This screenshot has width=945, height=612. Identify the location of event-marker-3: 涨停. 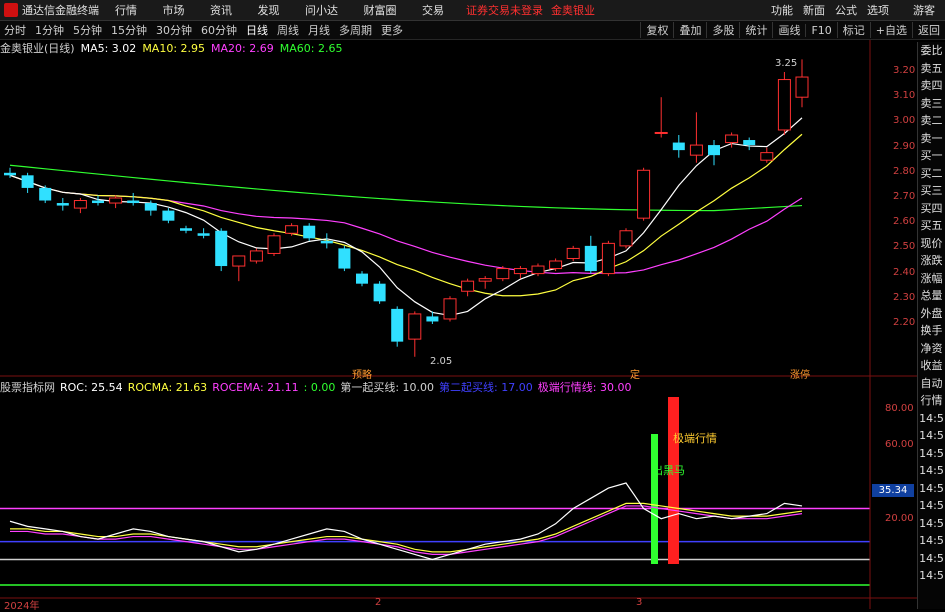
(800, 373).